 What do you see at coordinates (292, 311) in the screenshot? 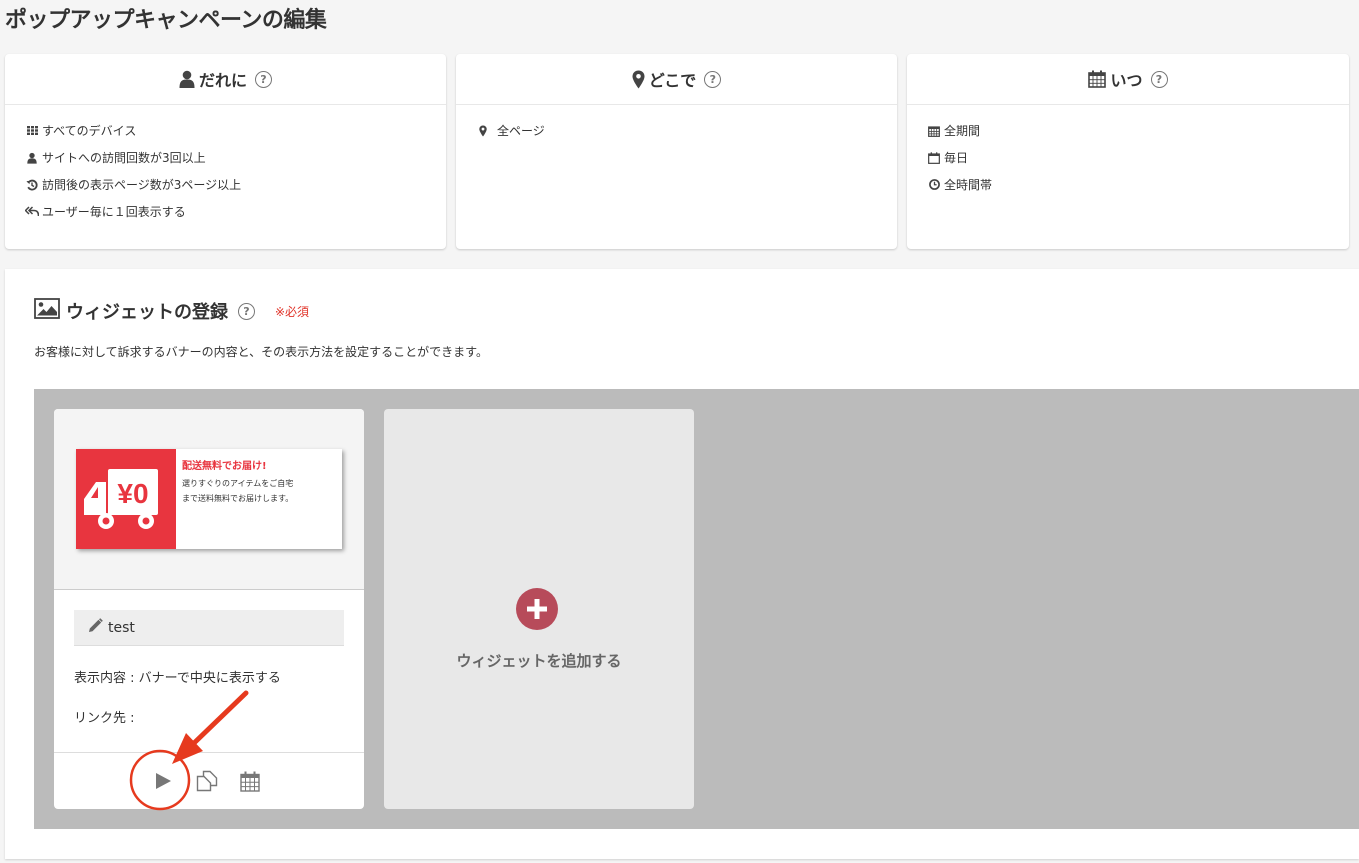
I see `required-badge: ※必須` at bounding box center [292, 311].